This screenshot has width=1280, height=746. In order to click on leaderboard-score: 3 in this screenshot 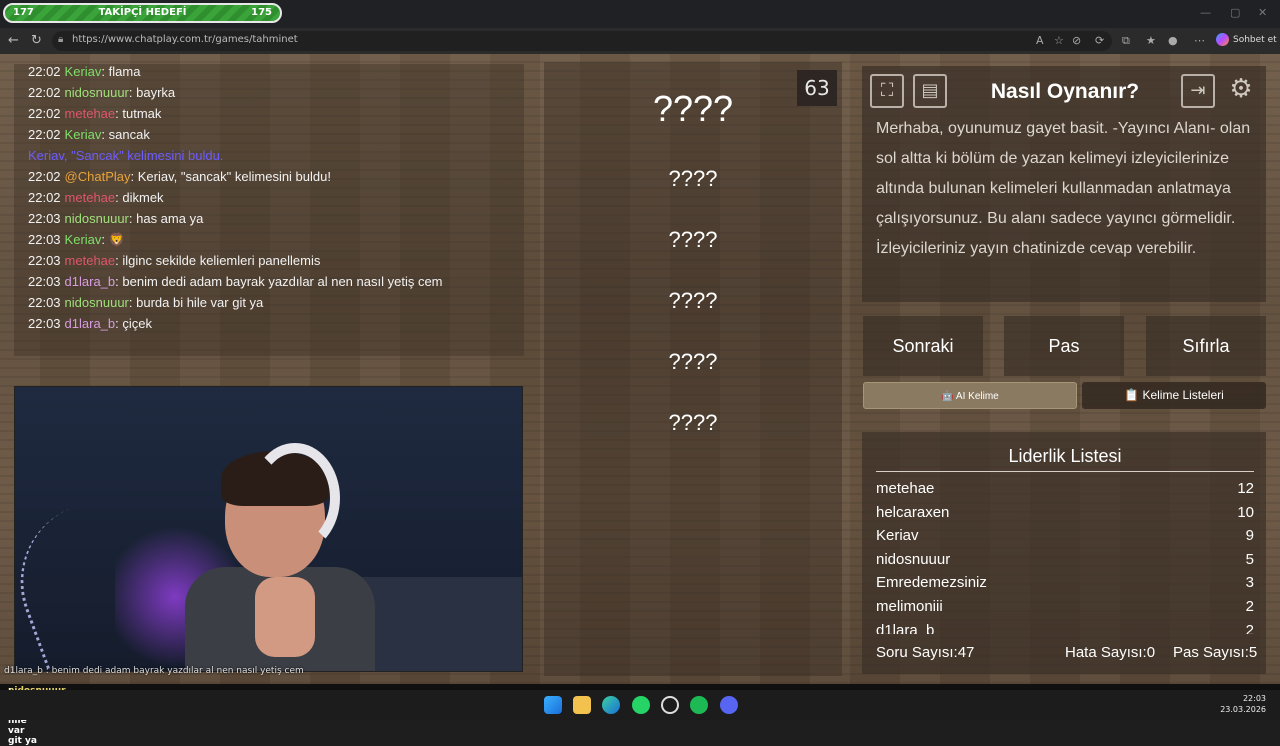, I will do `click(1249, 583)`.